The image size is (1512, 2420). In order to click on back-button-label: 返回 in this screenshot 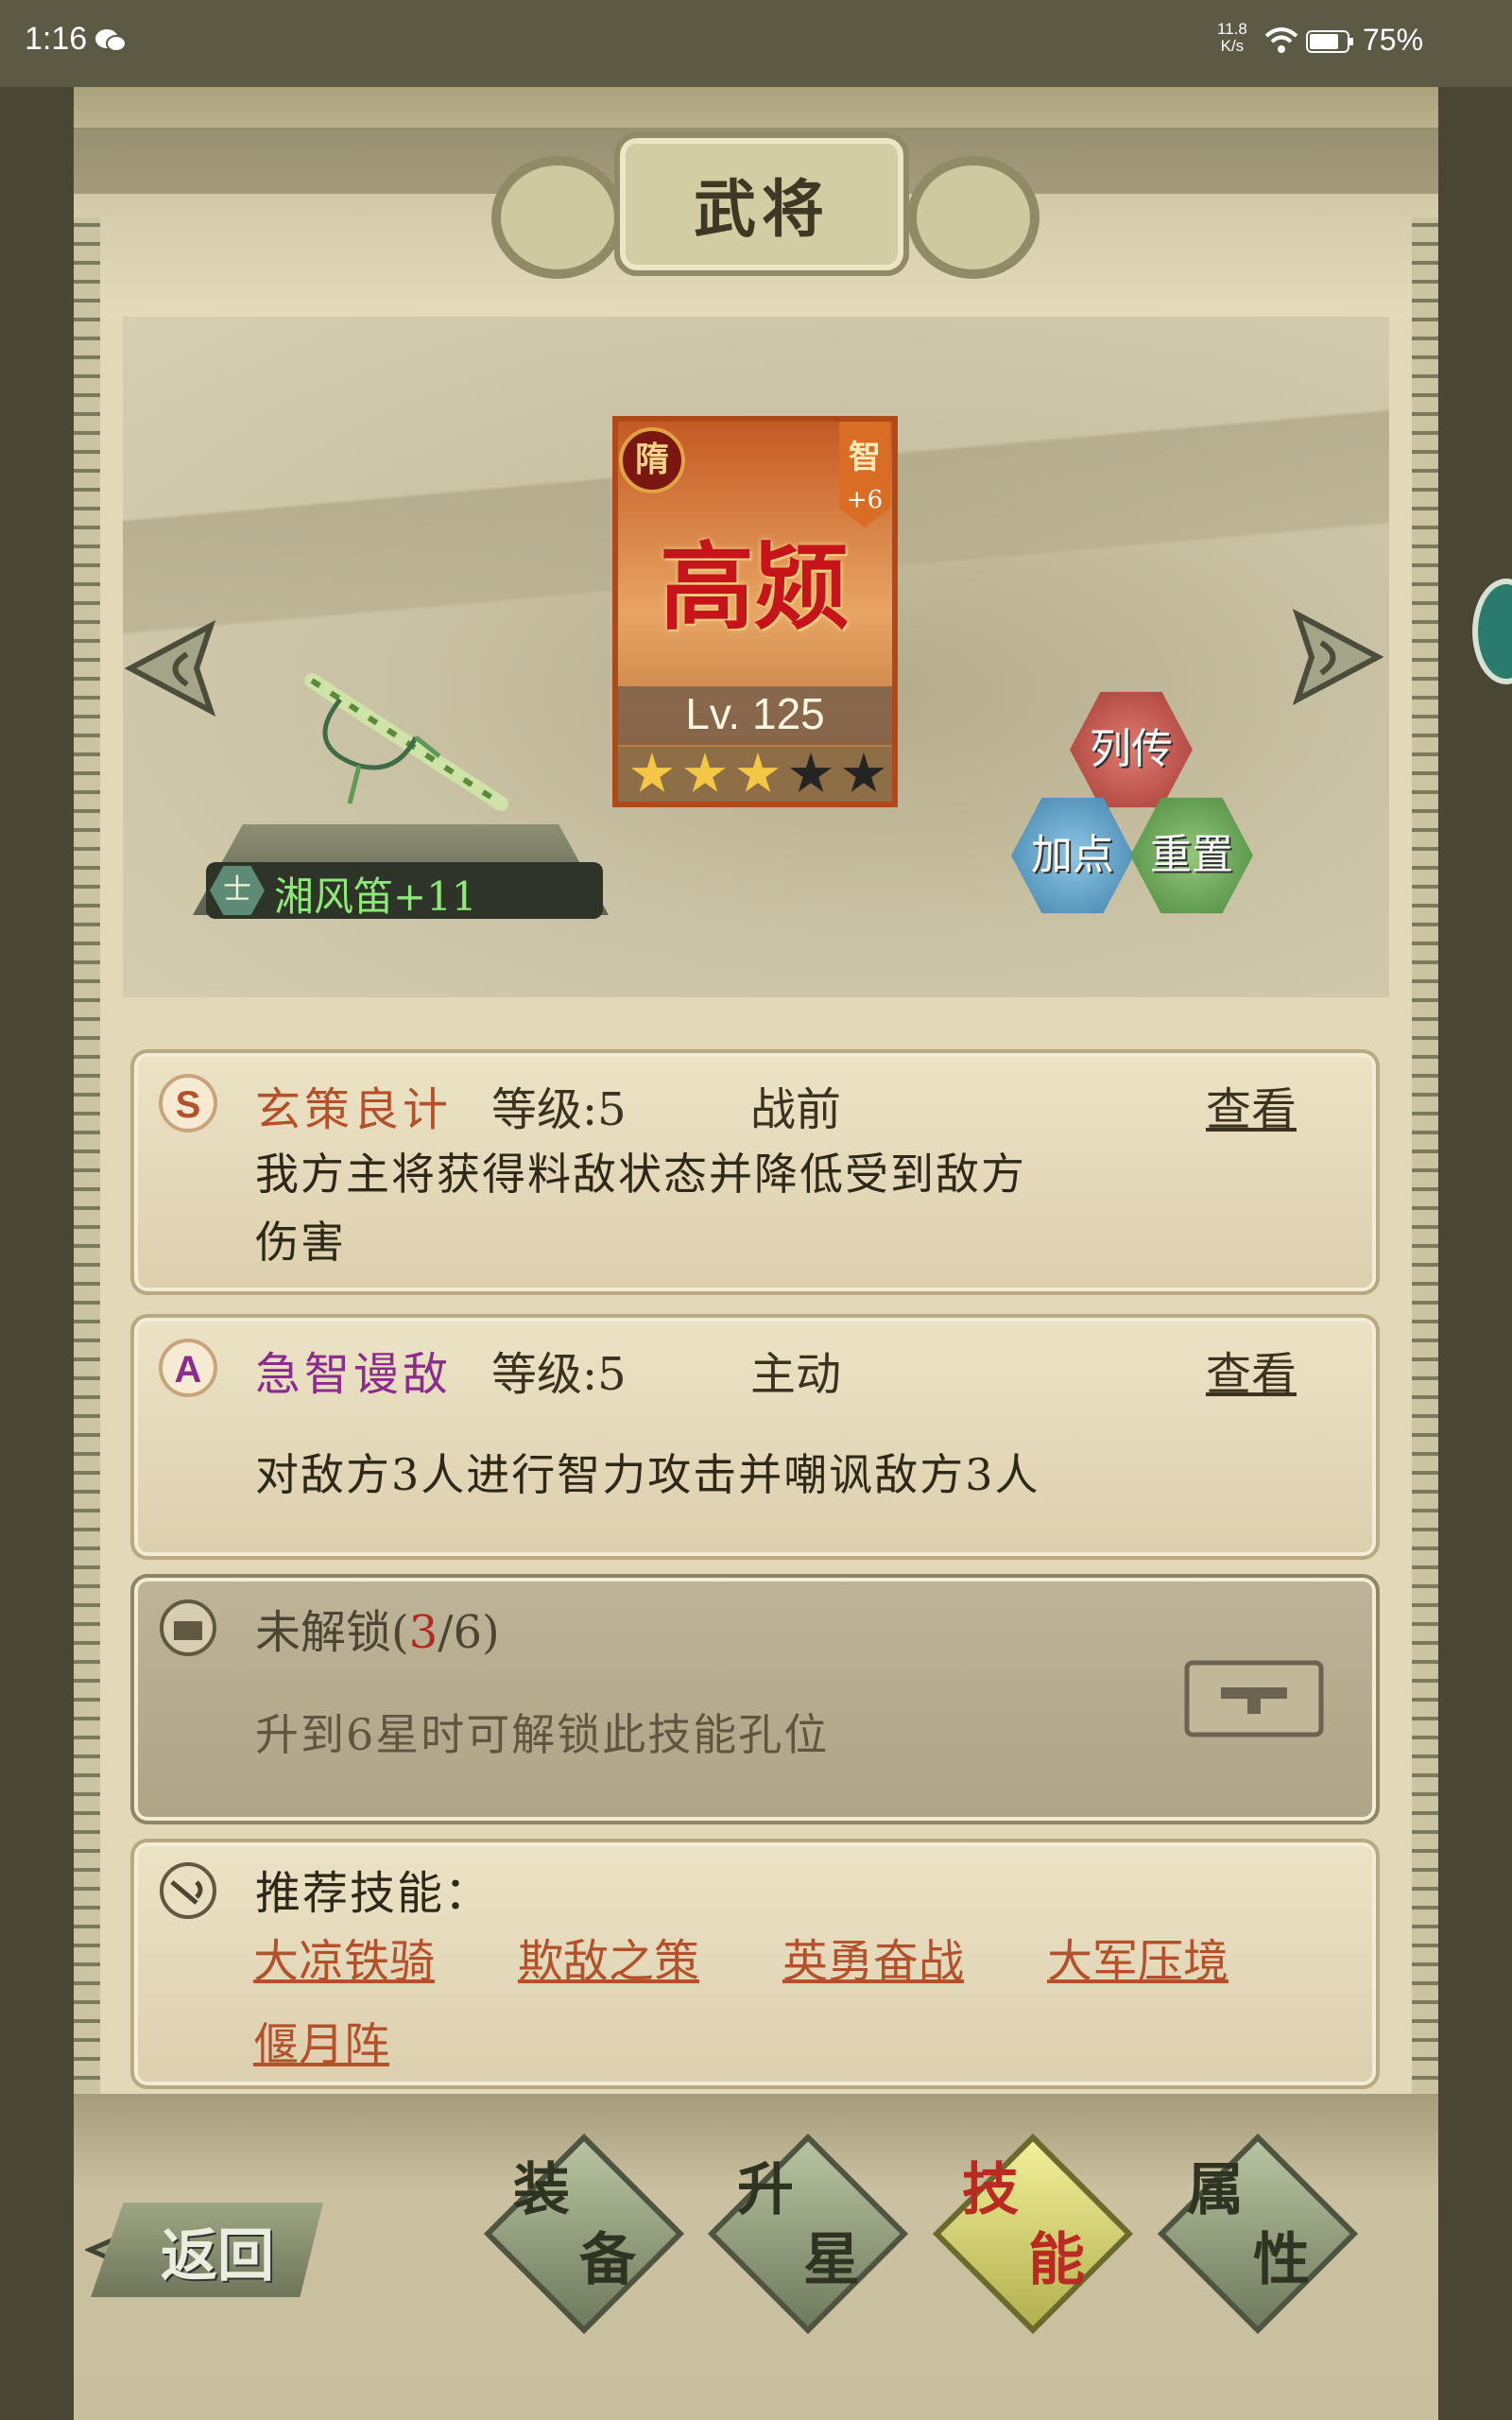, I will do `click(217, 2256)`.